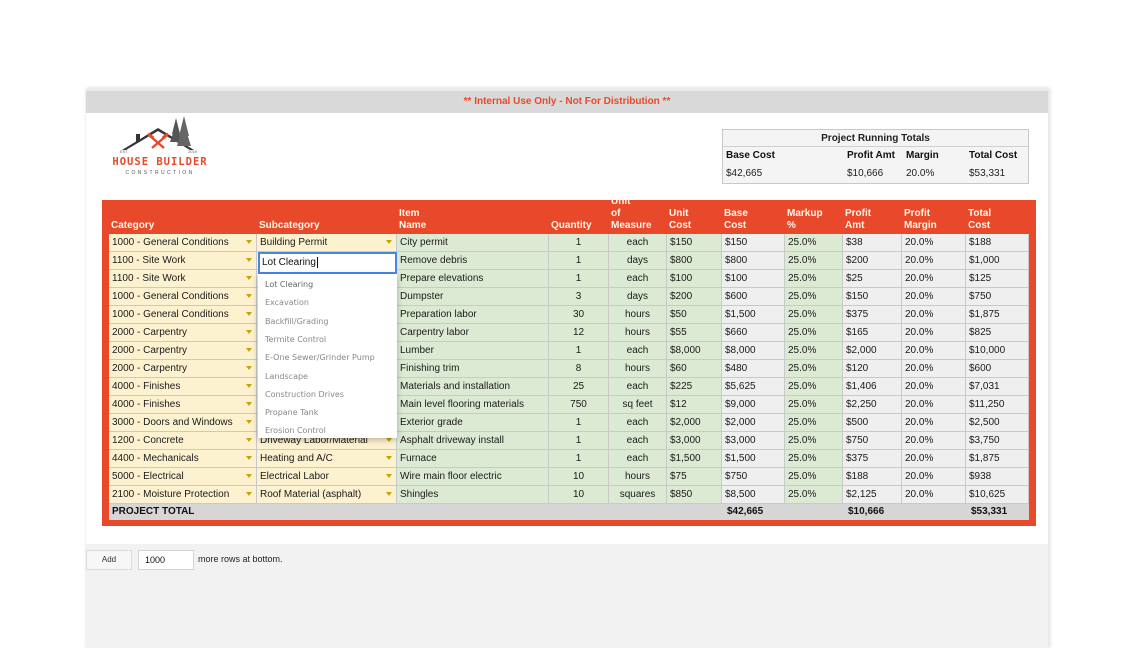 The image size is (1134, 648). Describe the element at coordinates (473, 315) in the screenshot. I see `item-name-cell: Preparation labor` at that location.